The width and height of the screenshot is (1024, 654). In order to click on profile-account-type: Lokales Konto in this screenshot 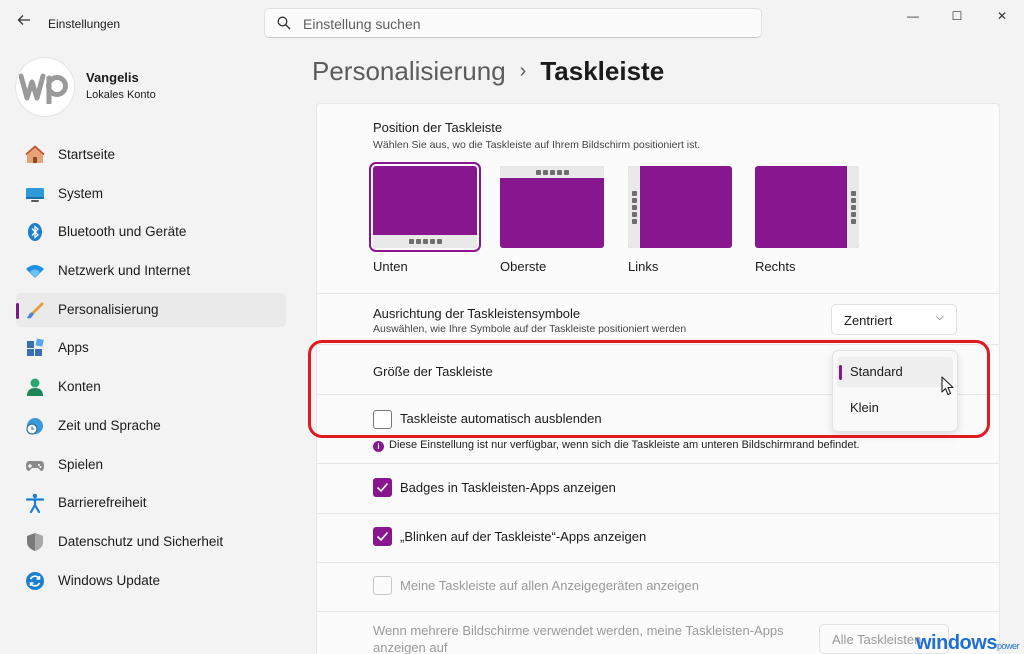, I will do `click(121, 95)`.